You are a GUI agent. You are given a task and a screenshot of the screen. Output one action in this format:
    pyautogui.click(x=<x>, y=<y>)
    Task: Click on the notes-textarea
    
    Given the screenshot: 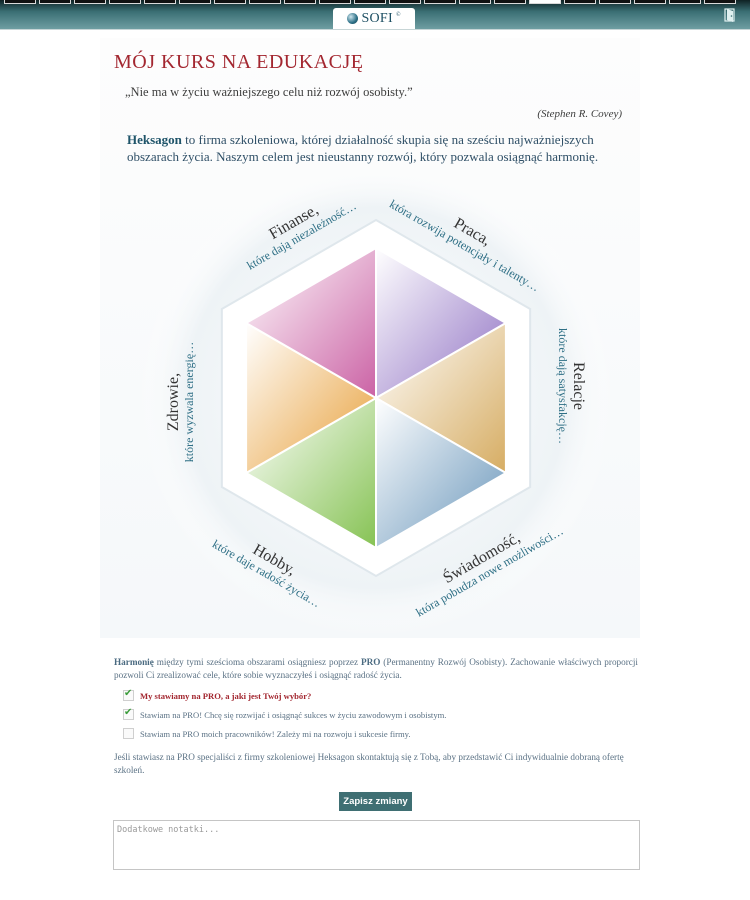 What is the action you would take?
    pyautogui.click(x=376, y=845)
    